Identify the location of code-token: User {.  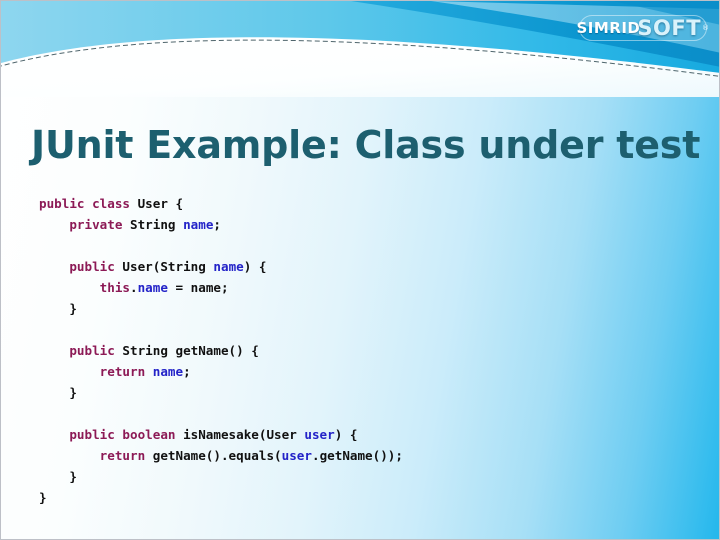
(160, 203).